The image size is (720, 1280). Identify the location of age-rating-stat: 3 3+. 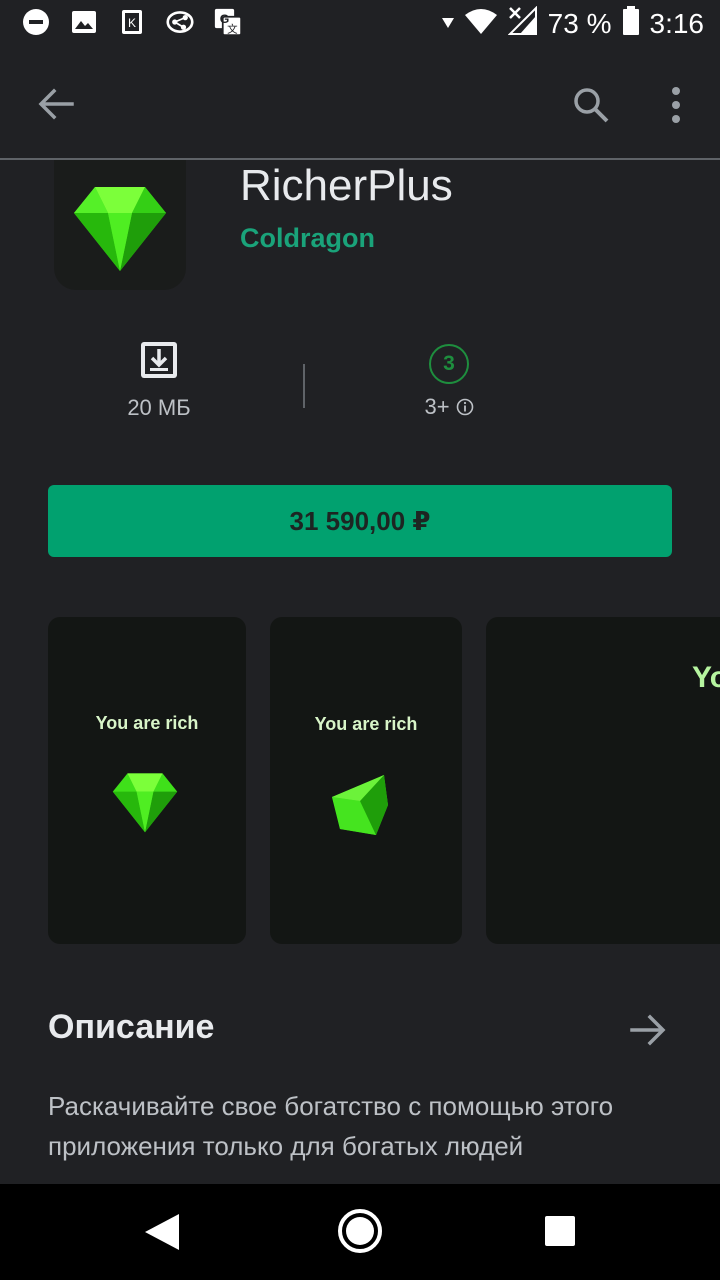
(449, 380).